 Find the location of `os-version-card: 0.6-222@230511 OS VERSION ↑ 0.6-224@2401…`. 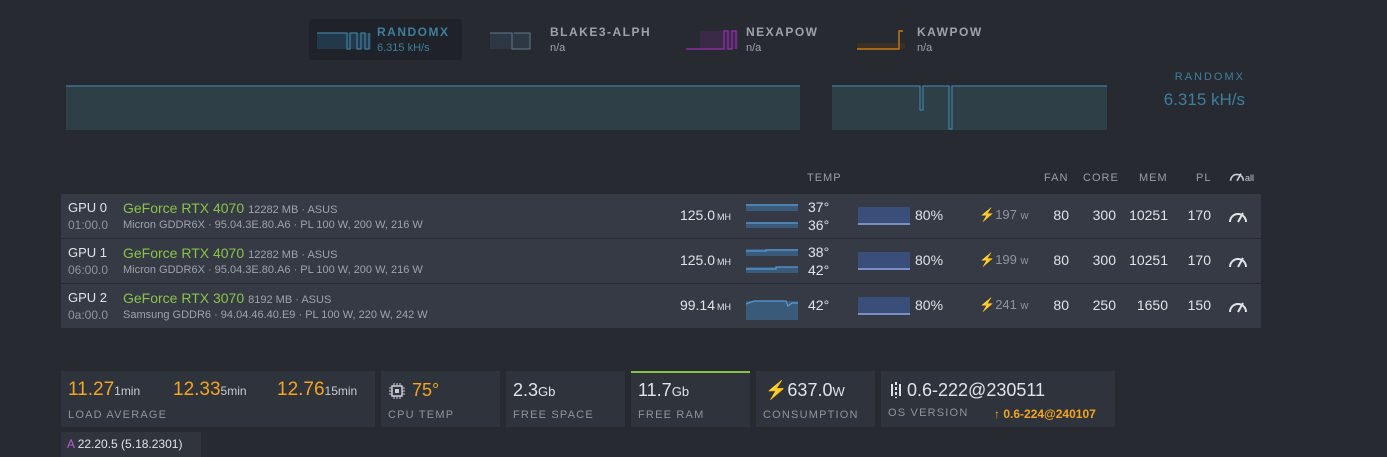

os-version-card: 0.6-222@230511 OS VERSION ↑ 0.6-224@2401… is located at coordinates (998, 399).